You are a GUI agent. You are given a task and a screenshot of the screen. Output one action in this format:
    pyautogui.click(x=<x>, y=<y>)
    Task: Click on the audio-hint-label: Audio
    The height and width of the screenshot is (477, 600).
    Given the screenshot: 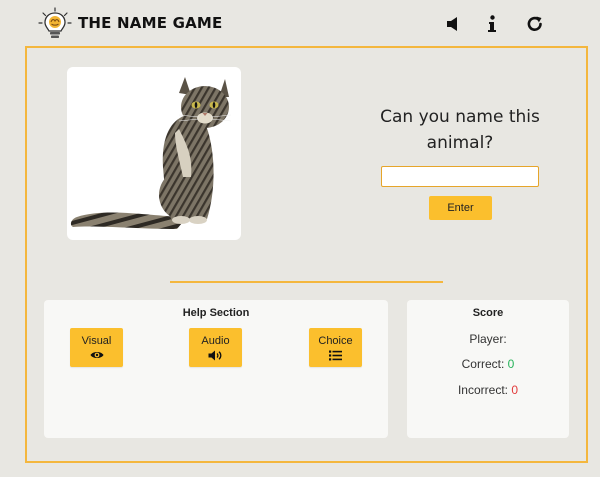 What is the action you would take?
    pyautogui.click(x=215, y=340)
    